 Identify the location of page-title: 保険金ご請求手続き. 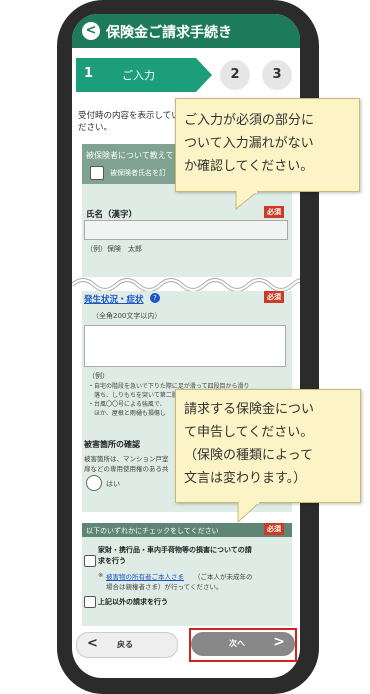
(169, 33).